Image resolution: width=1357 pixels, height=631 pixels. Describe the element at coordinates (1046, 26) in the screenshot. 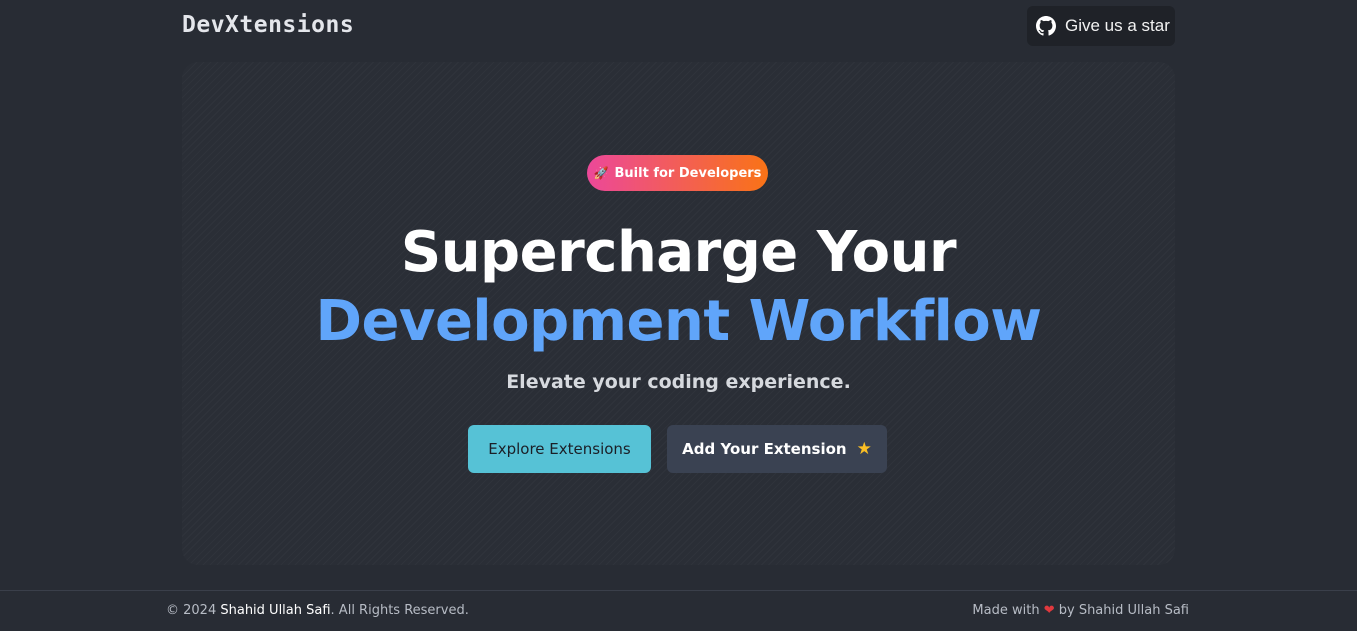

I see `github-icon` at that location.